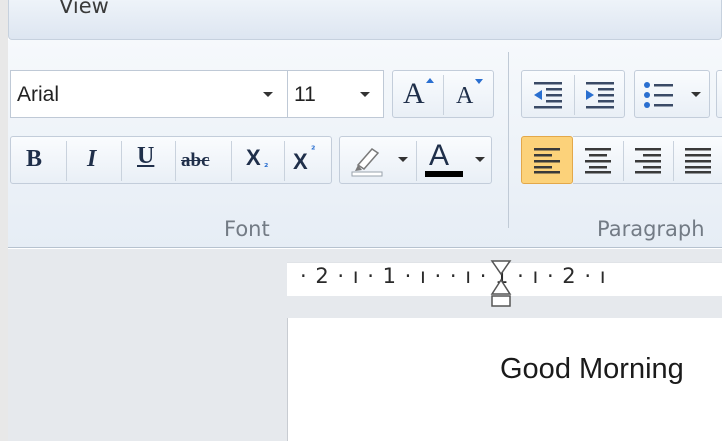  I want to click on font-size-value: 11, so click(305, 94).